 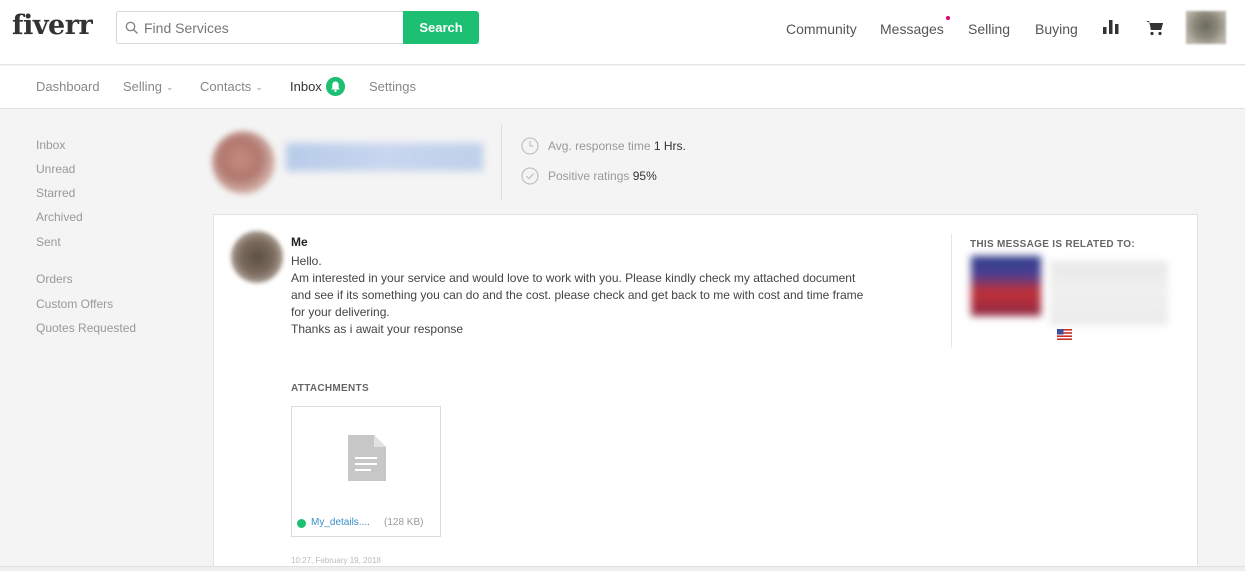 What do you see at coordinates (501, 162) in the screenshot?
I see `divider` at bounding box center [501, 162].